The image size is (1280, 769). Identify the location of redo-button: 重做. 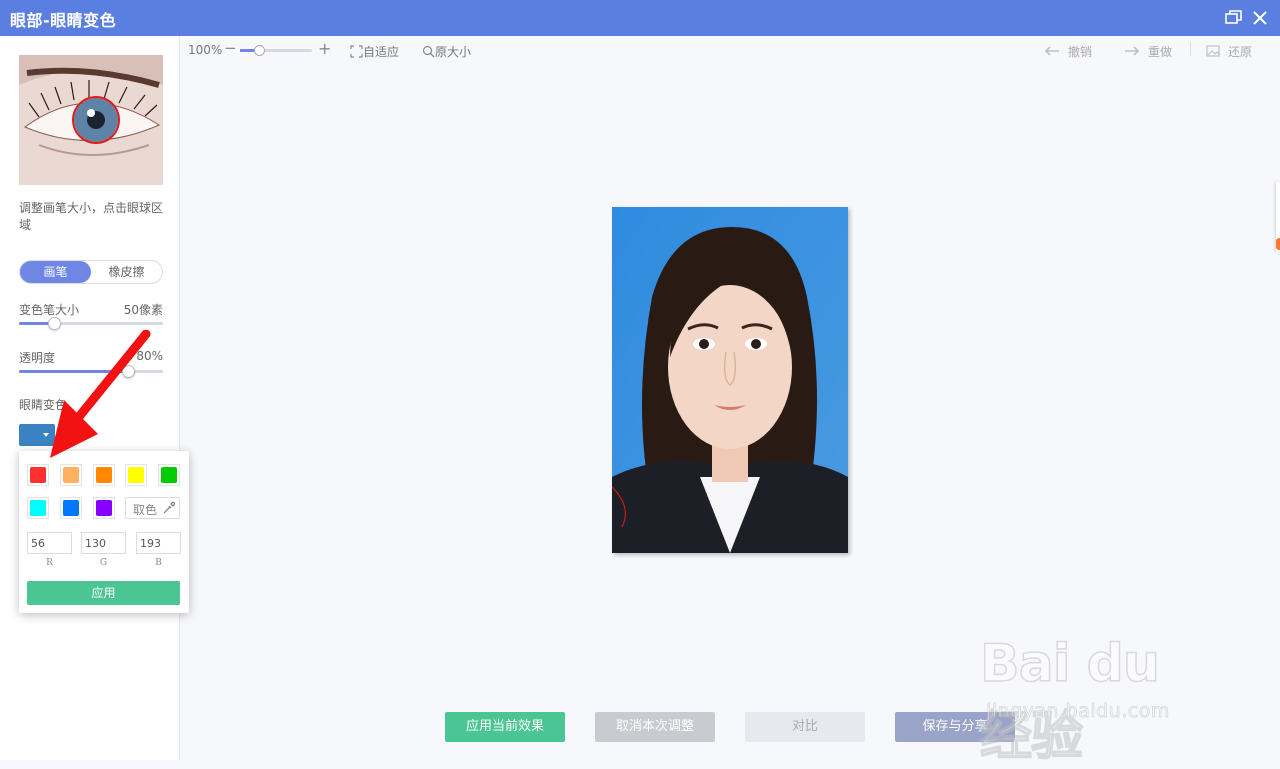
(1148, 51).